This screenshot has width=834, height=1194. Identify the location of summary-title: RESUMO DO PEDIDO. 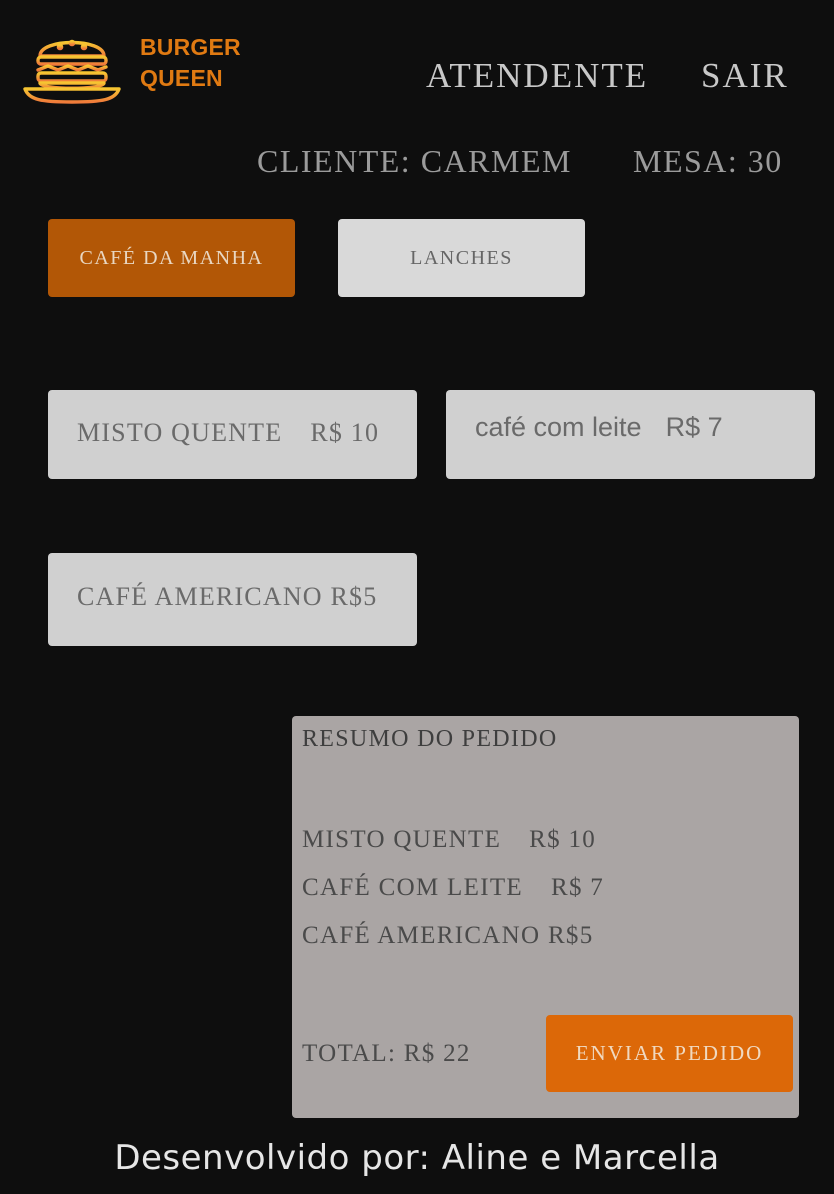
(430, 739).